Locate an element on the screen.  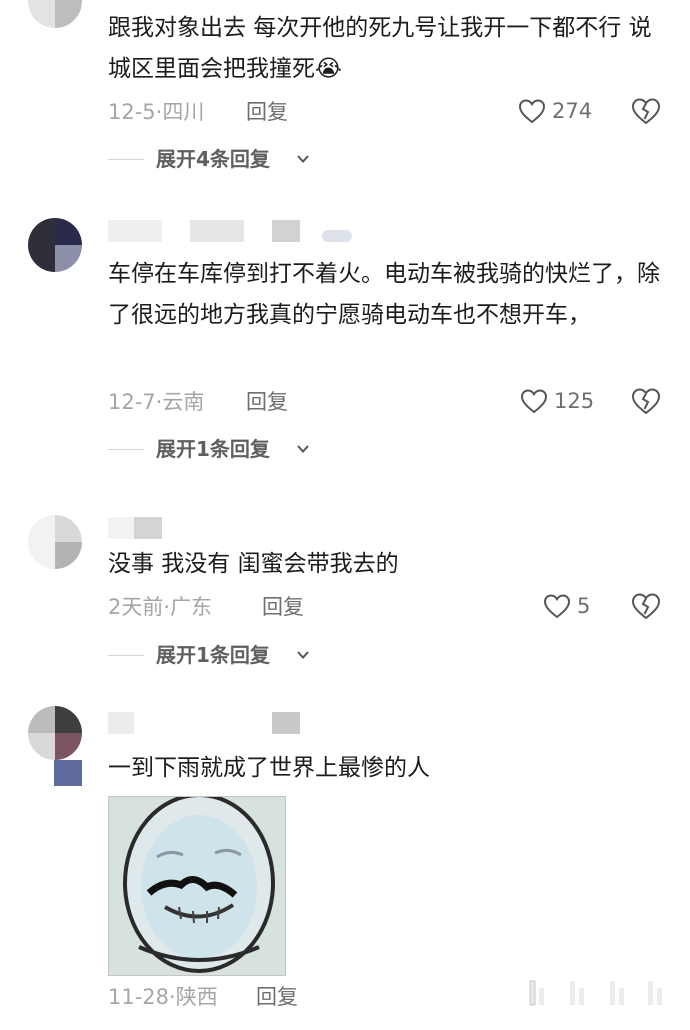
avatar-fragment is located at coordinates (68, 773).